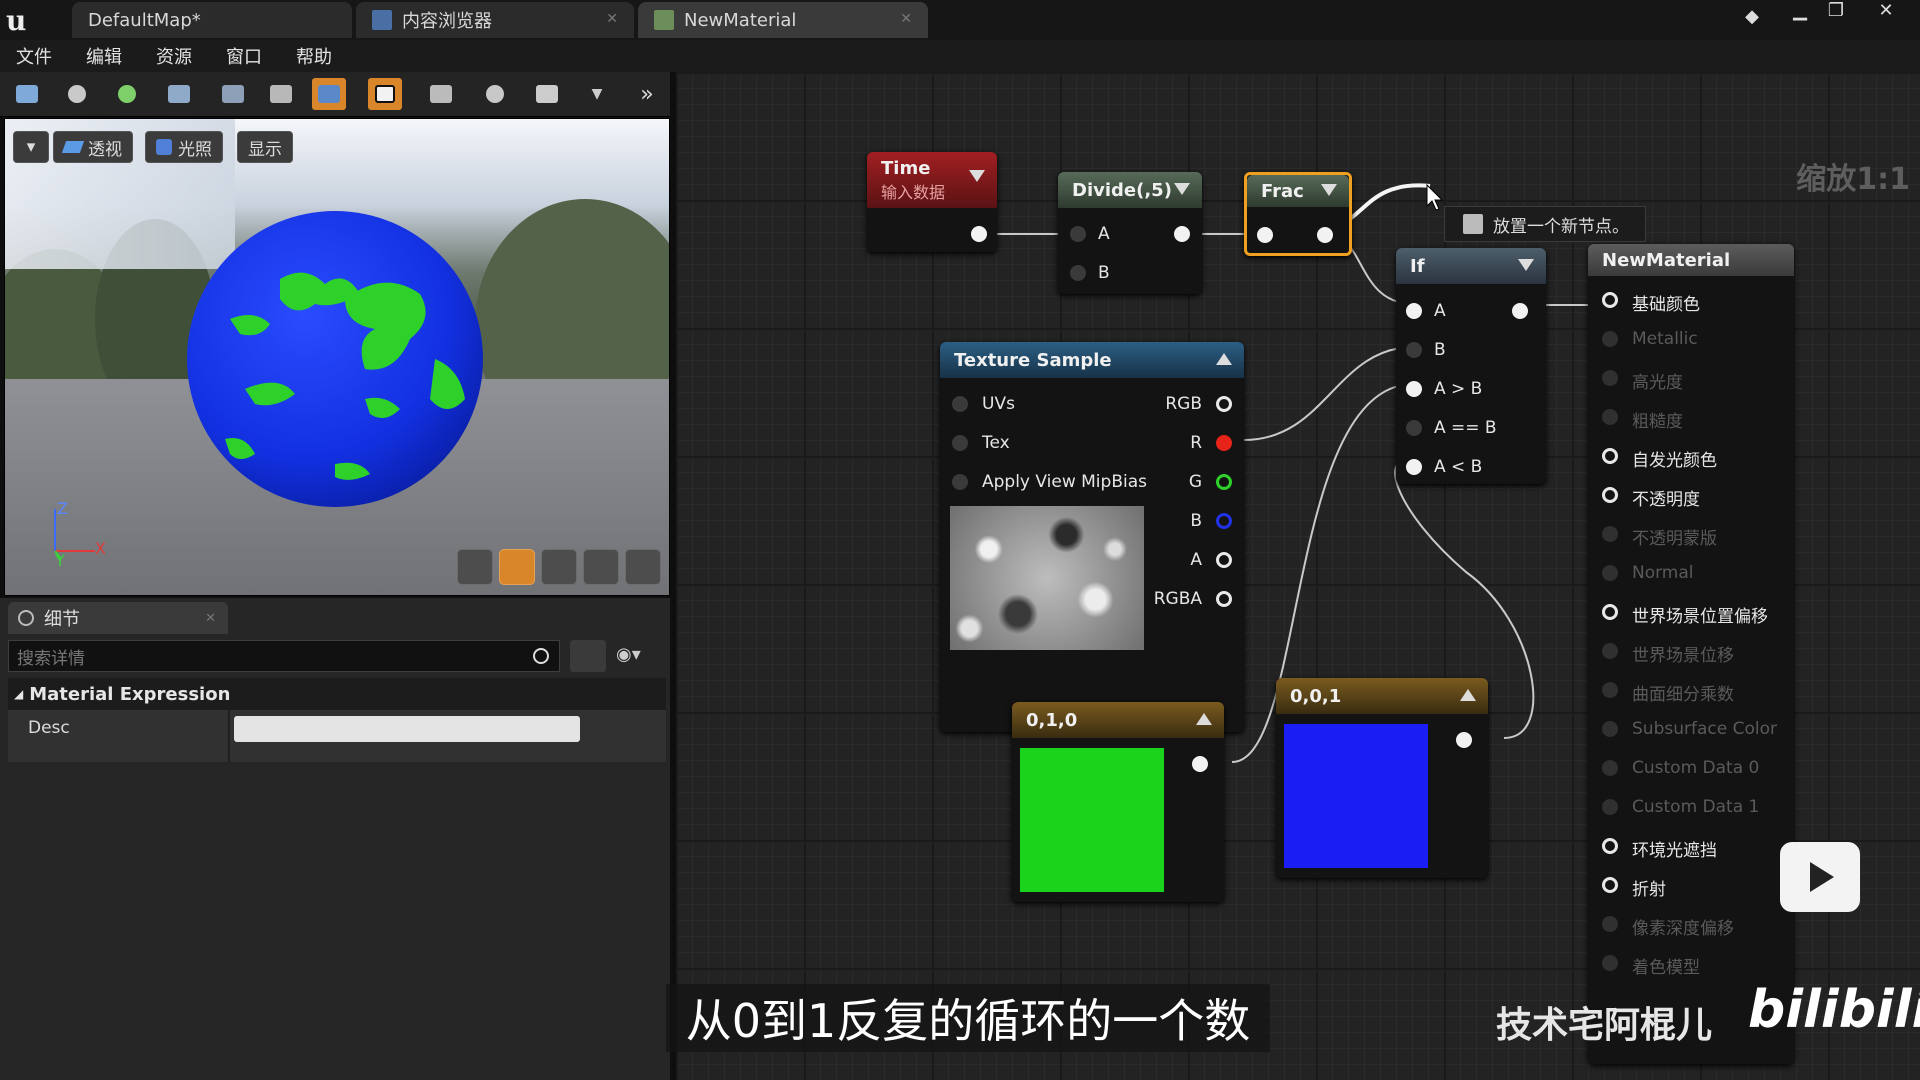 The image size is (1920, 1080). I want to click on desc-field, so click(407, 729).